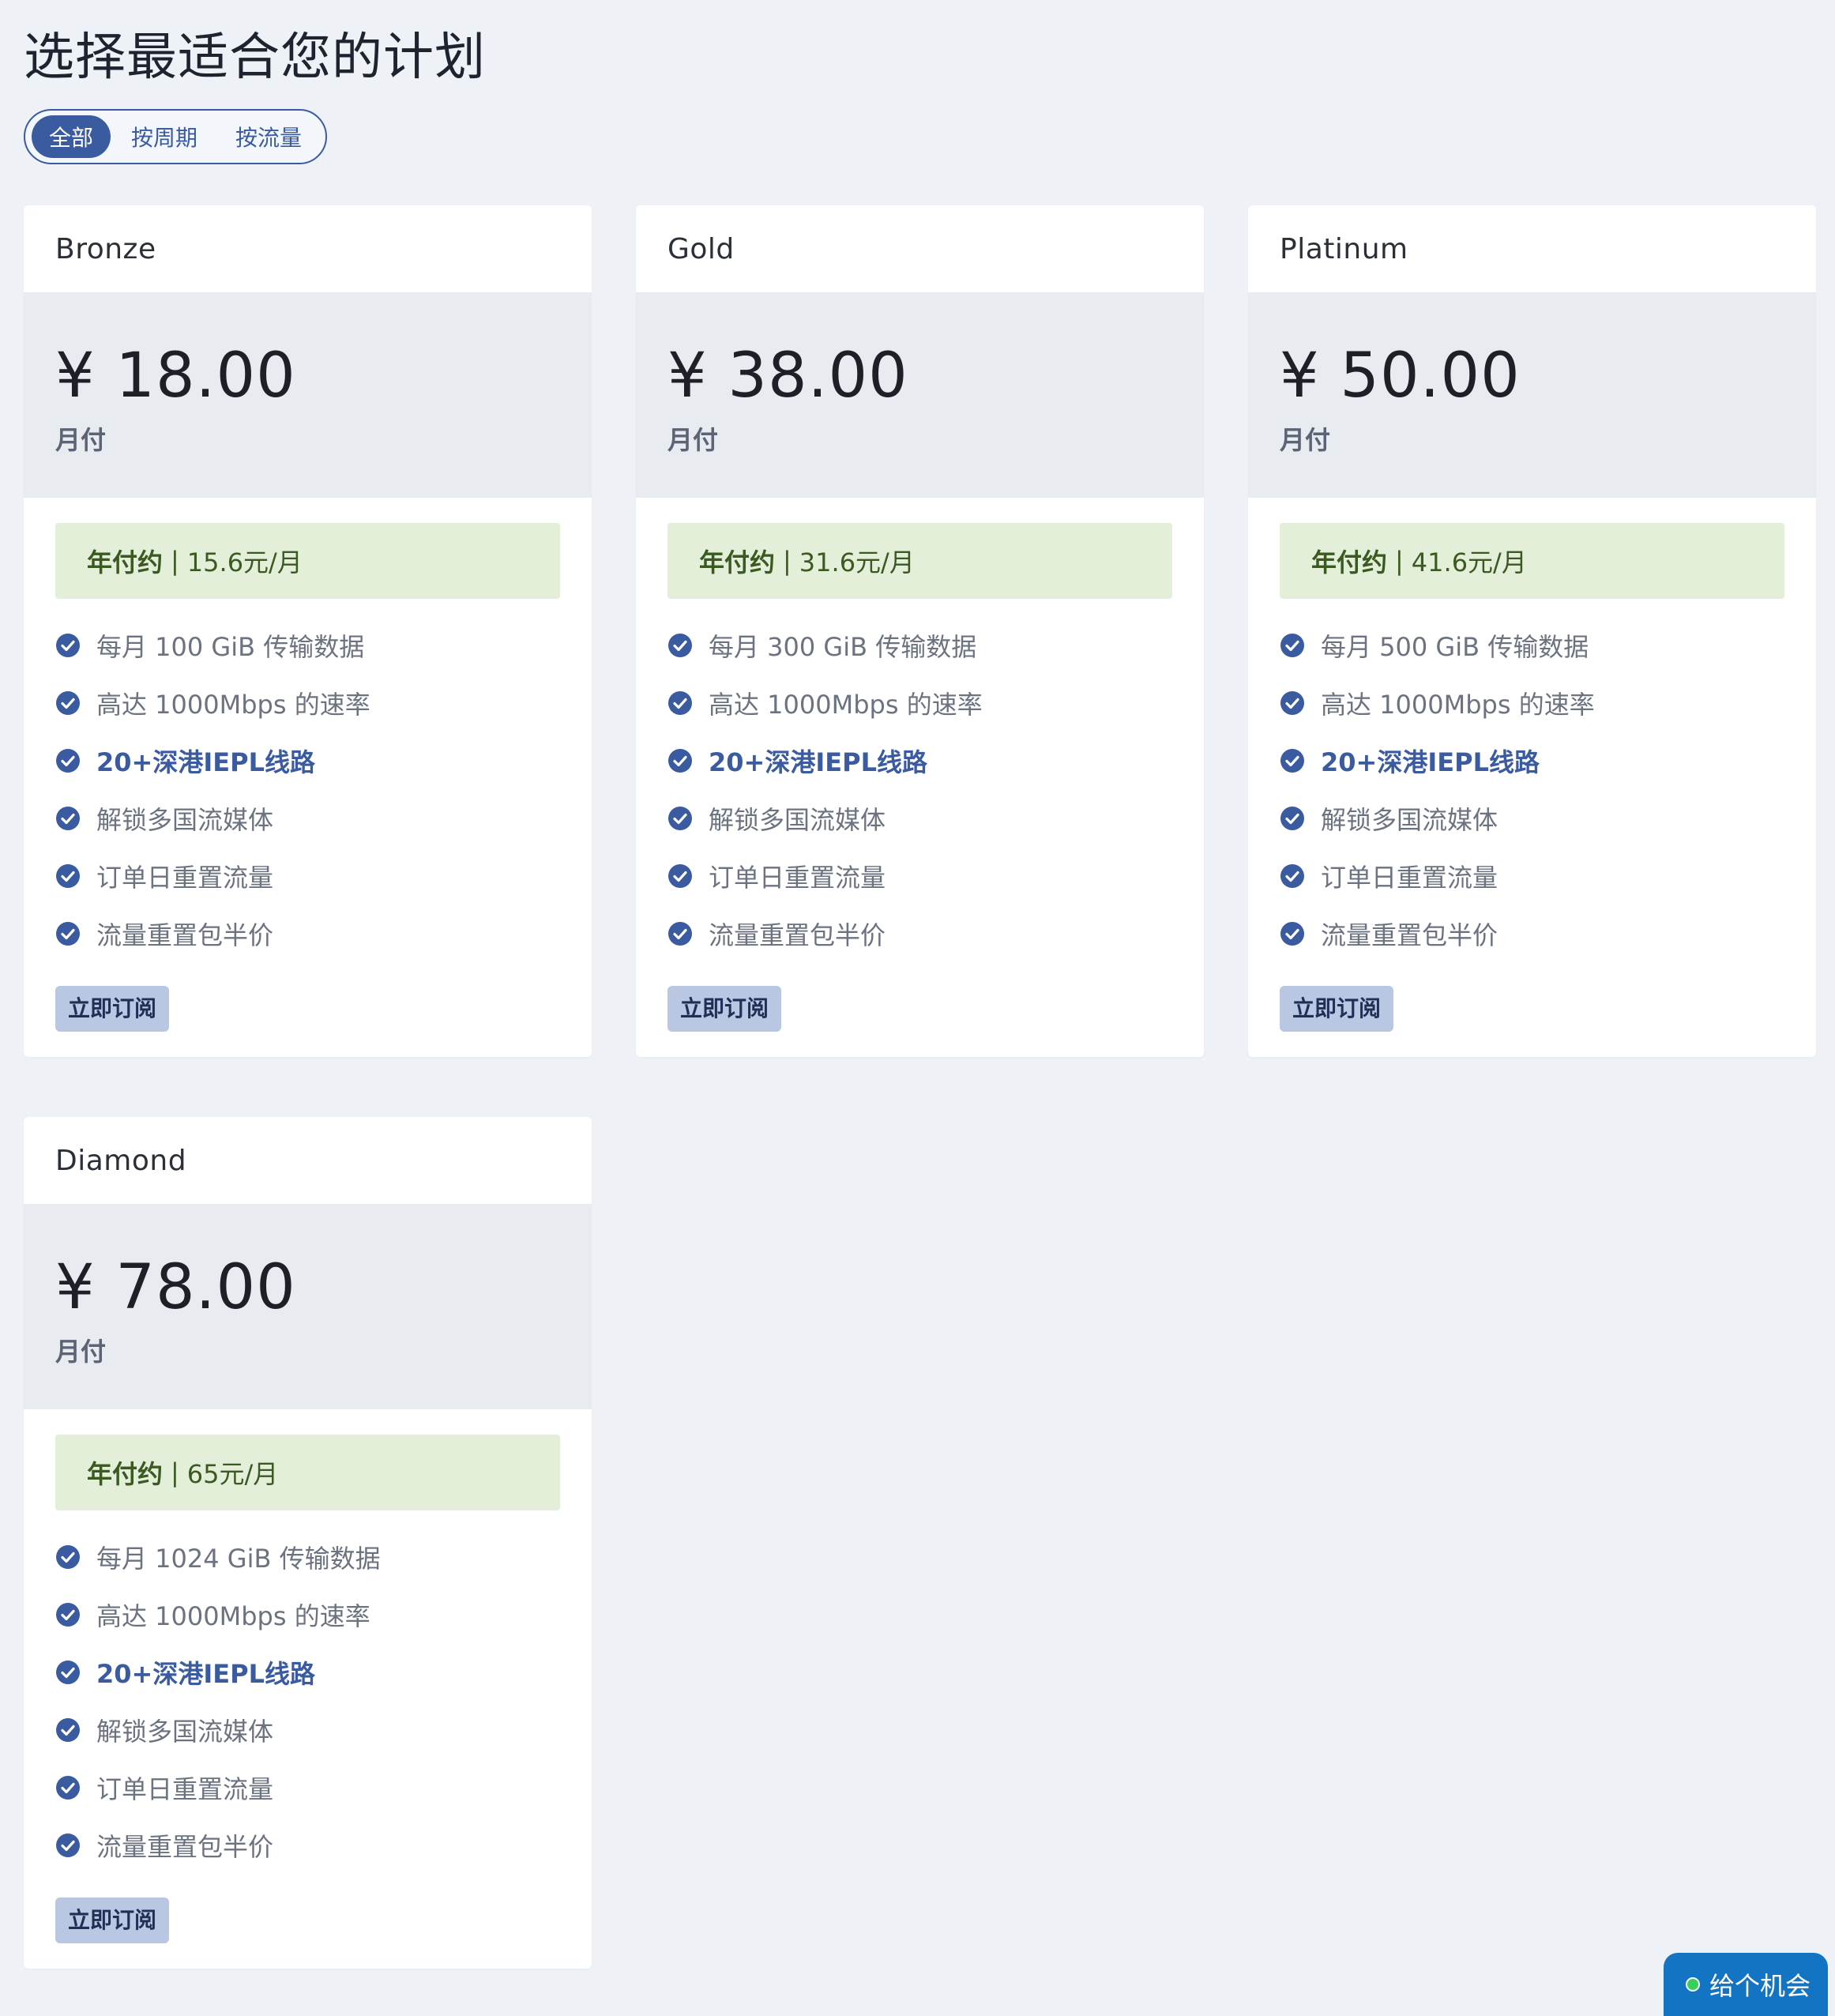  What do you see at coordinates (71, 136) in the screenshot?
I see `tab-all: 全部` at bounding box center [71, 136].